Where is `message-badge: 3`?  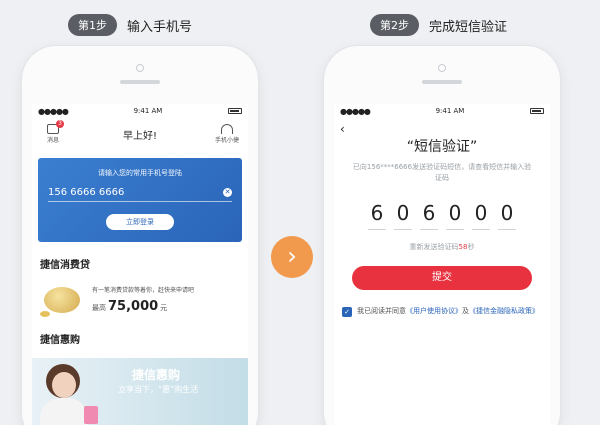 message-badge: 3 is located at coordinates (60, 124).